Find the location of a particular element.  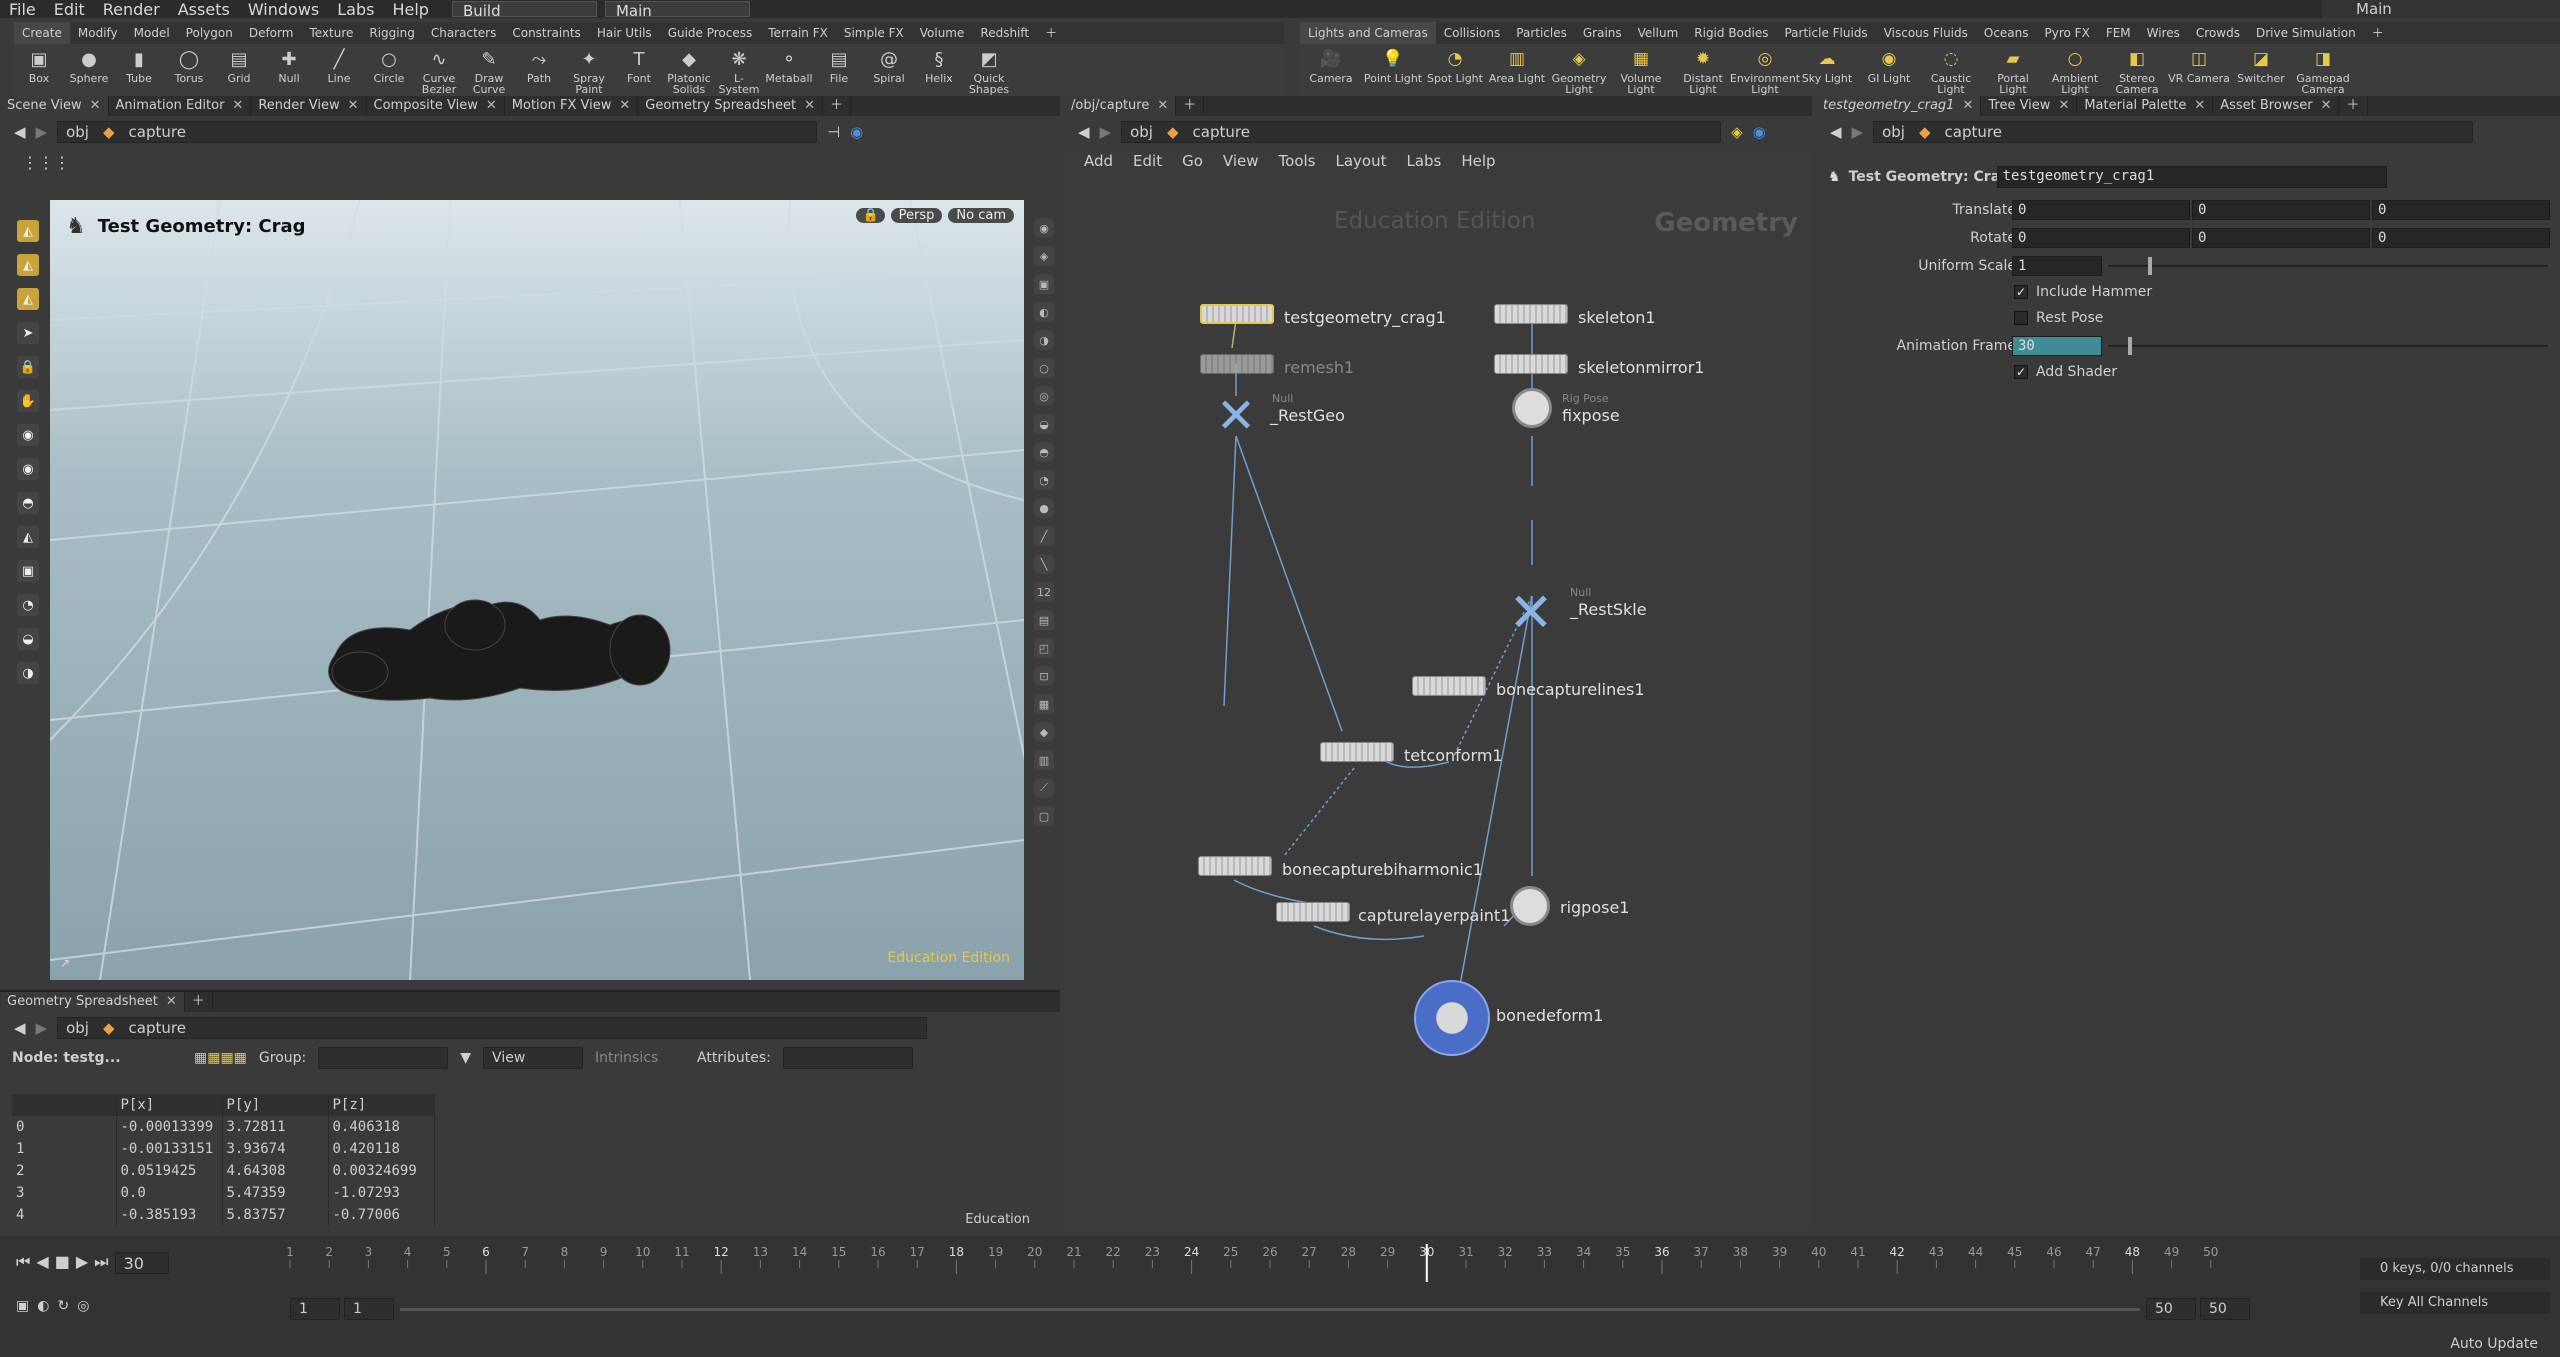

sheet-capture-path: capture is located at coordinates (157, 1028).